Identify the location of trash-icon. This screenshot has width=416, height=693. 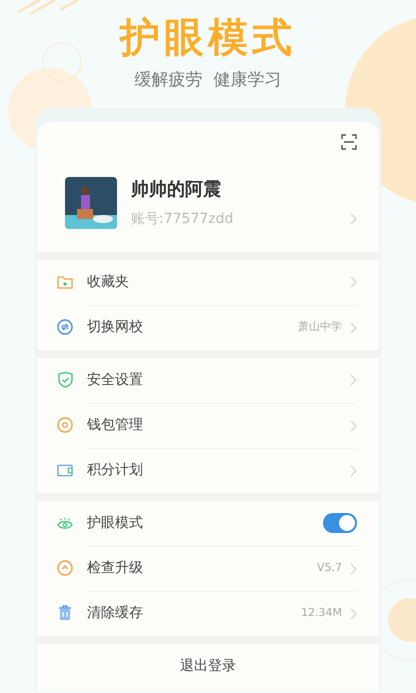
(65, 613).